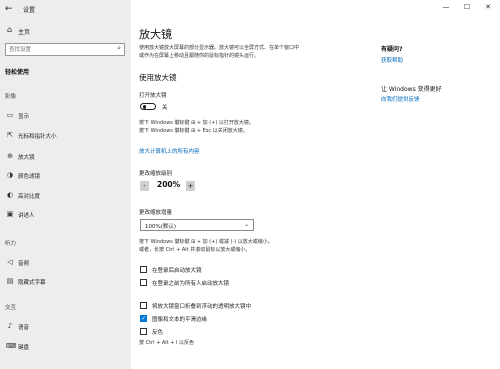 This screenshot has width=500, height=369. I want to click on get-help-link: 获取帮助, so click(392, 60).